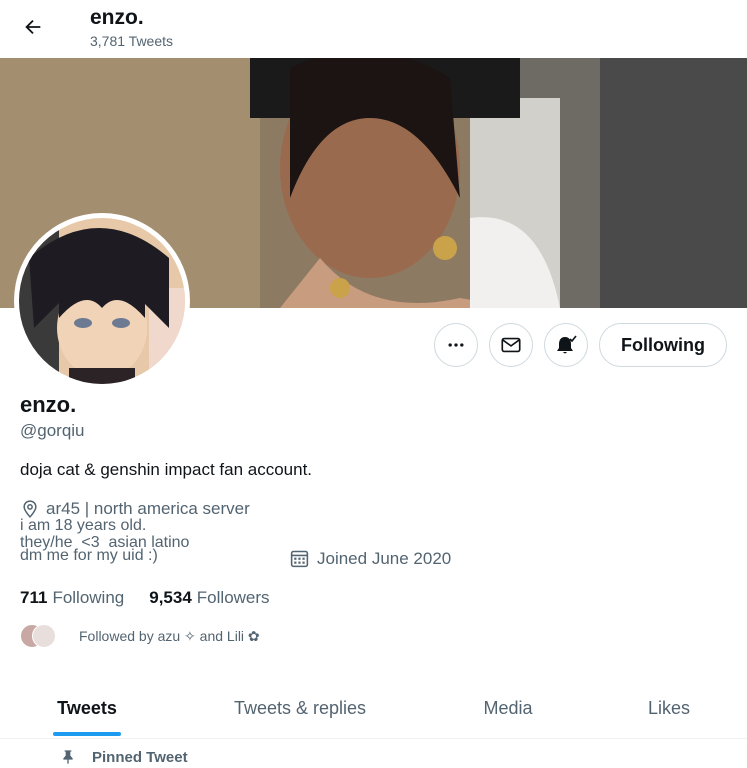 This screenshot has width=747, height=768. I want to click on followed-by: Followed by azu ✧ and Lili ✿, so click(140, 636).